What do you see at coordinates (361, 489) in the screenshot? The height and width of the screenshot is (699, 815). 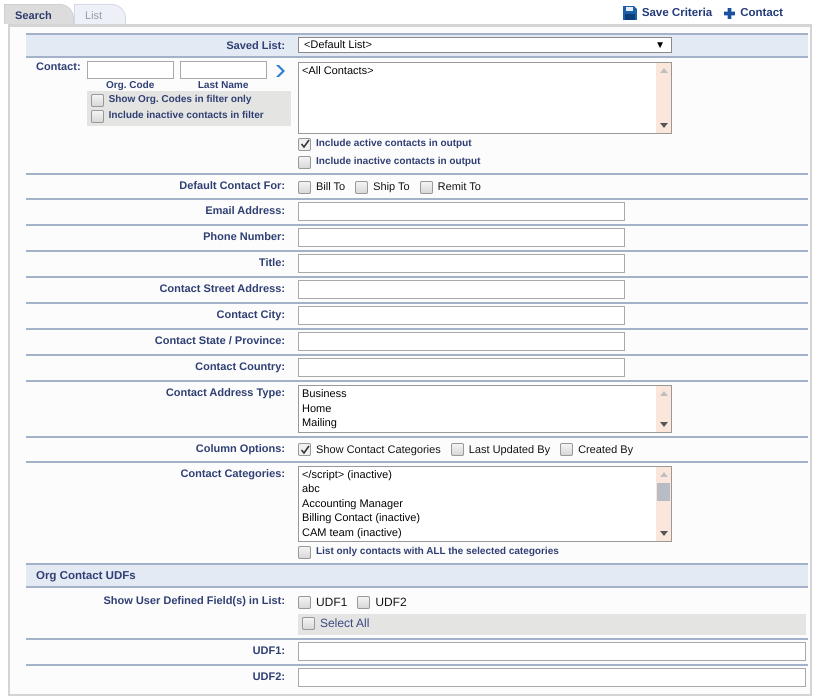 I see `list-item: abc` at bounding box center [361, 489].